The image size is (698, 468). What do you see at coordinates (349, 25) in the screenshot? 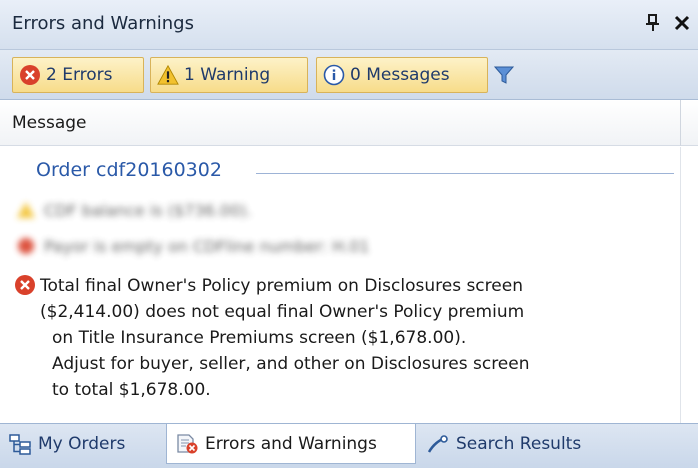
I see `panel-title-bar: Errors and Warnings` at bounding box center [349, 25].